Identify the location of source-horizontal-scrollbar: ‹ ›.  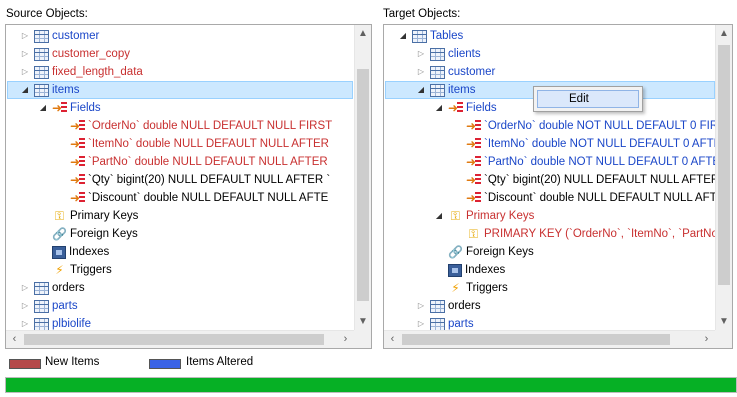
(180, 339).